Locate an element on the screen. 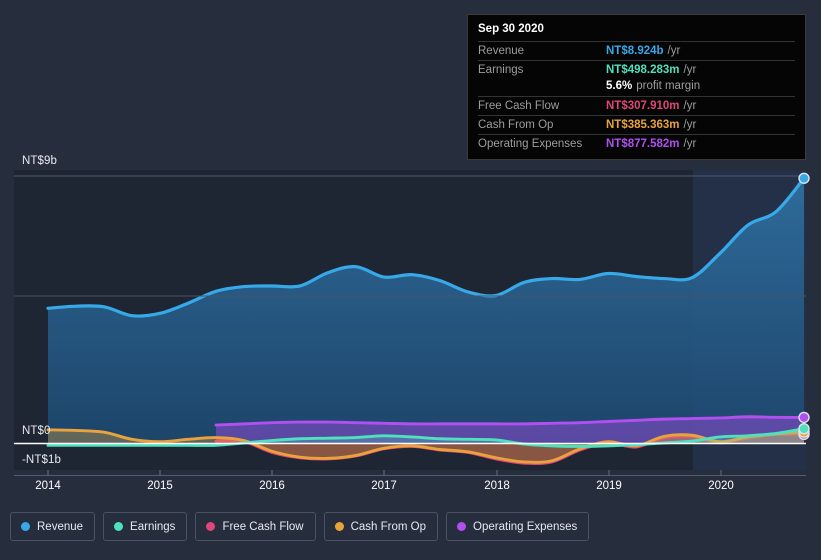 The width and height of the screenshot is (821, 560). tooltip-row-revenue: Revenue NT$8.924b /yr is located at coordinates (636, 50).